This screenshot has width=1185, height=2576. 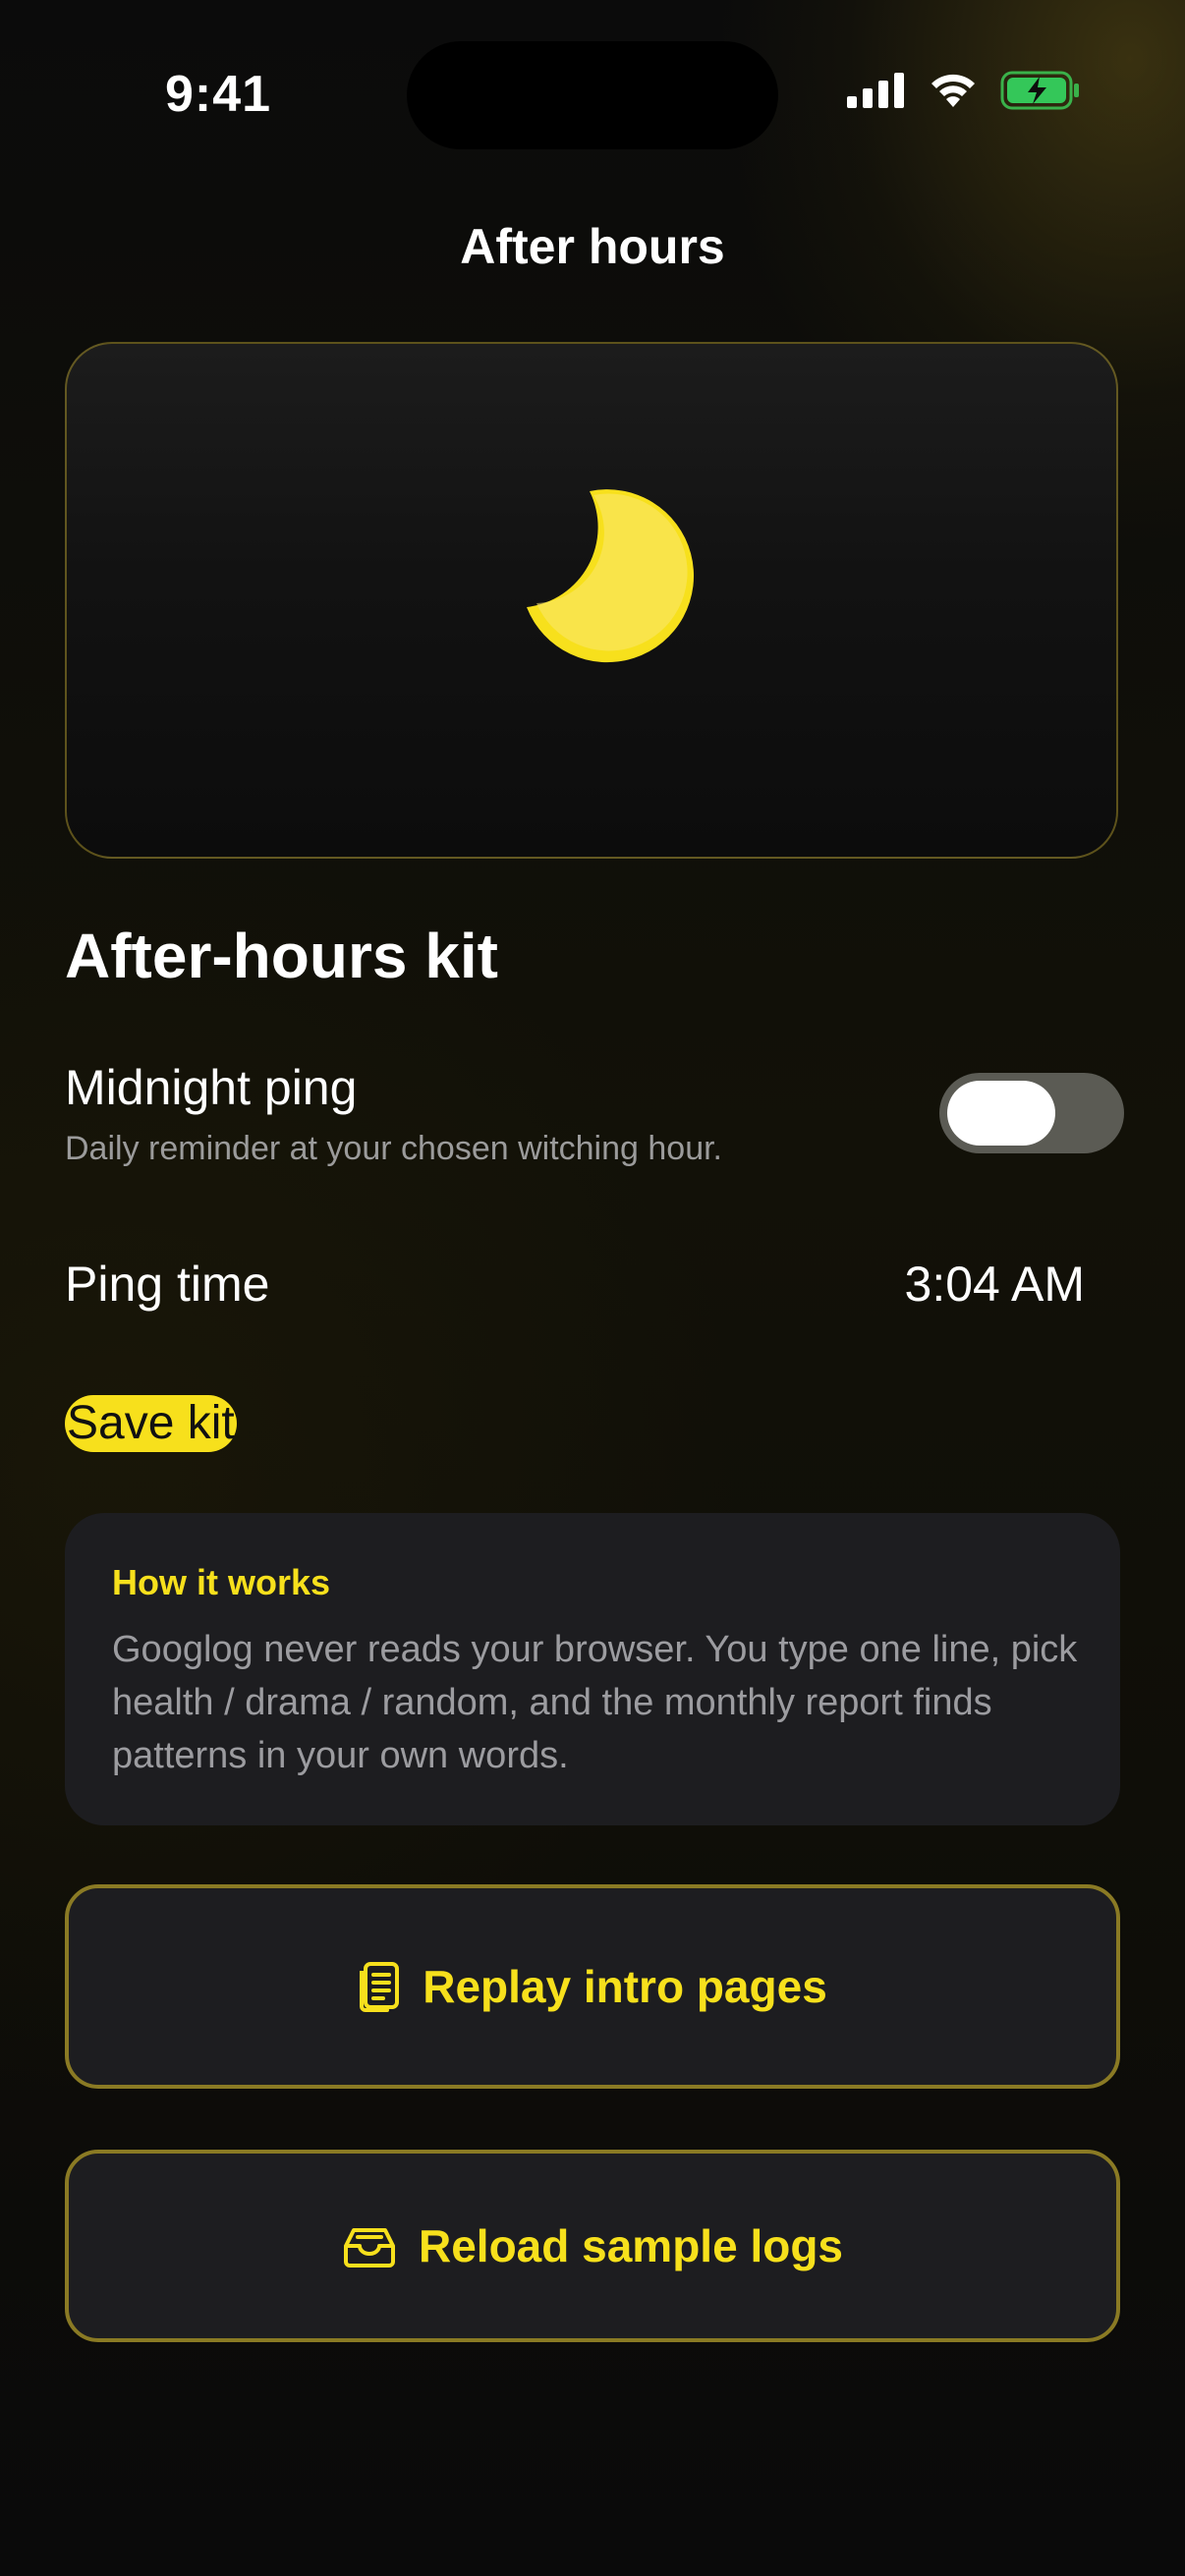 I want to click on info-title: How it works, so click(x=222, y=1582).